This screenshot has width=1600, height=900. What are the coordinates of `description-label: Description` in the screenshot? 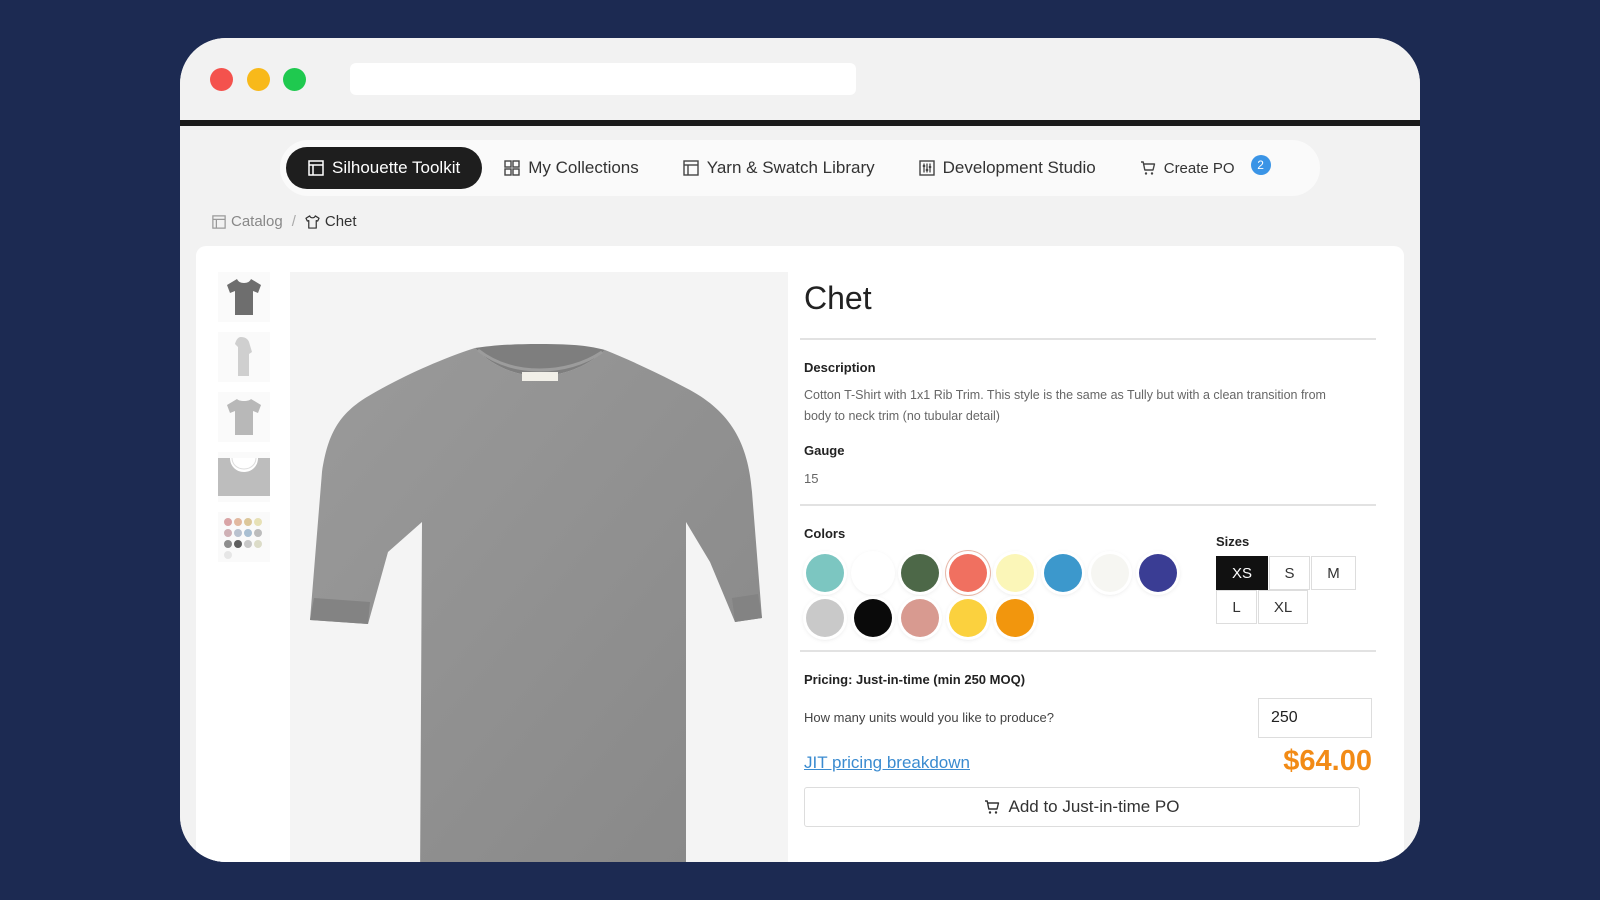 It's located at (840, 367).